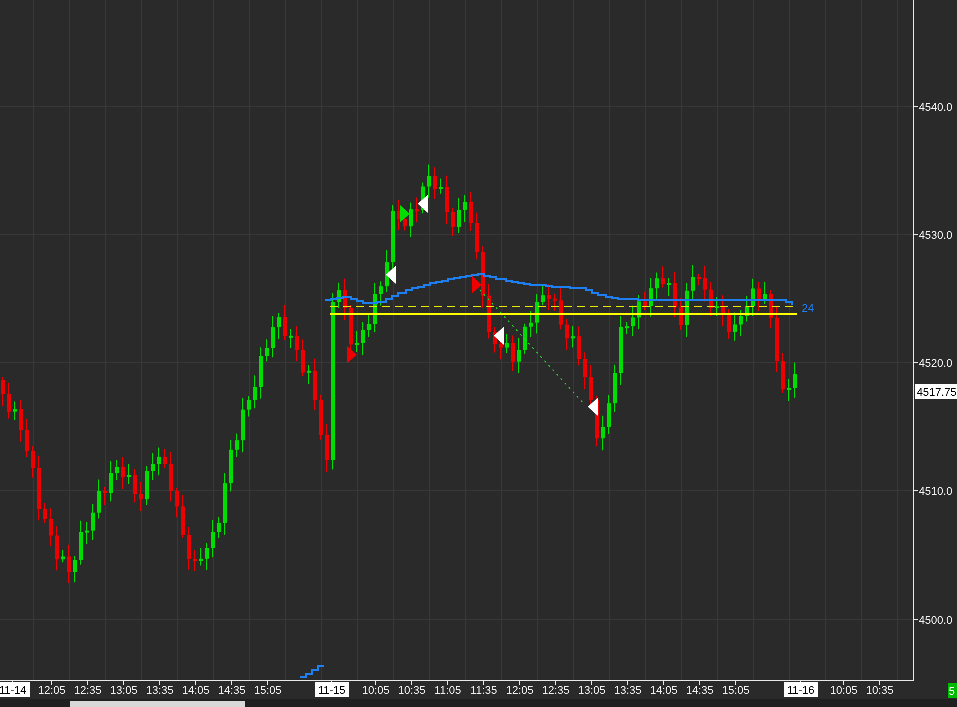 The width and height of the screenshot is (957, 707). Describe the element at coordinates (391, 275) in the screenshot. I see `left-triangle-marker` at that location.